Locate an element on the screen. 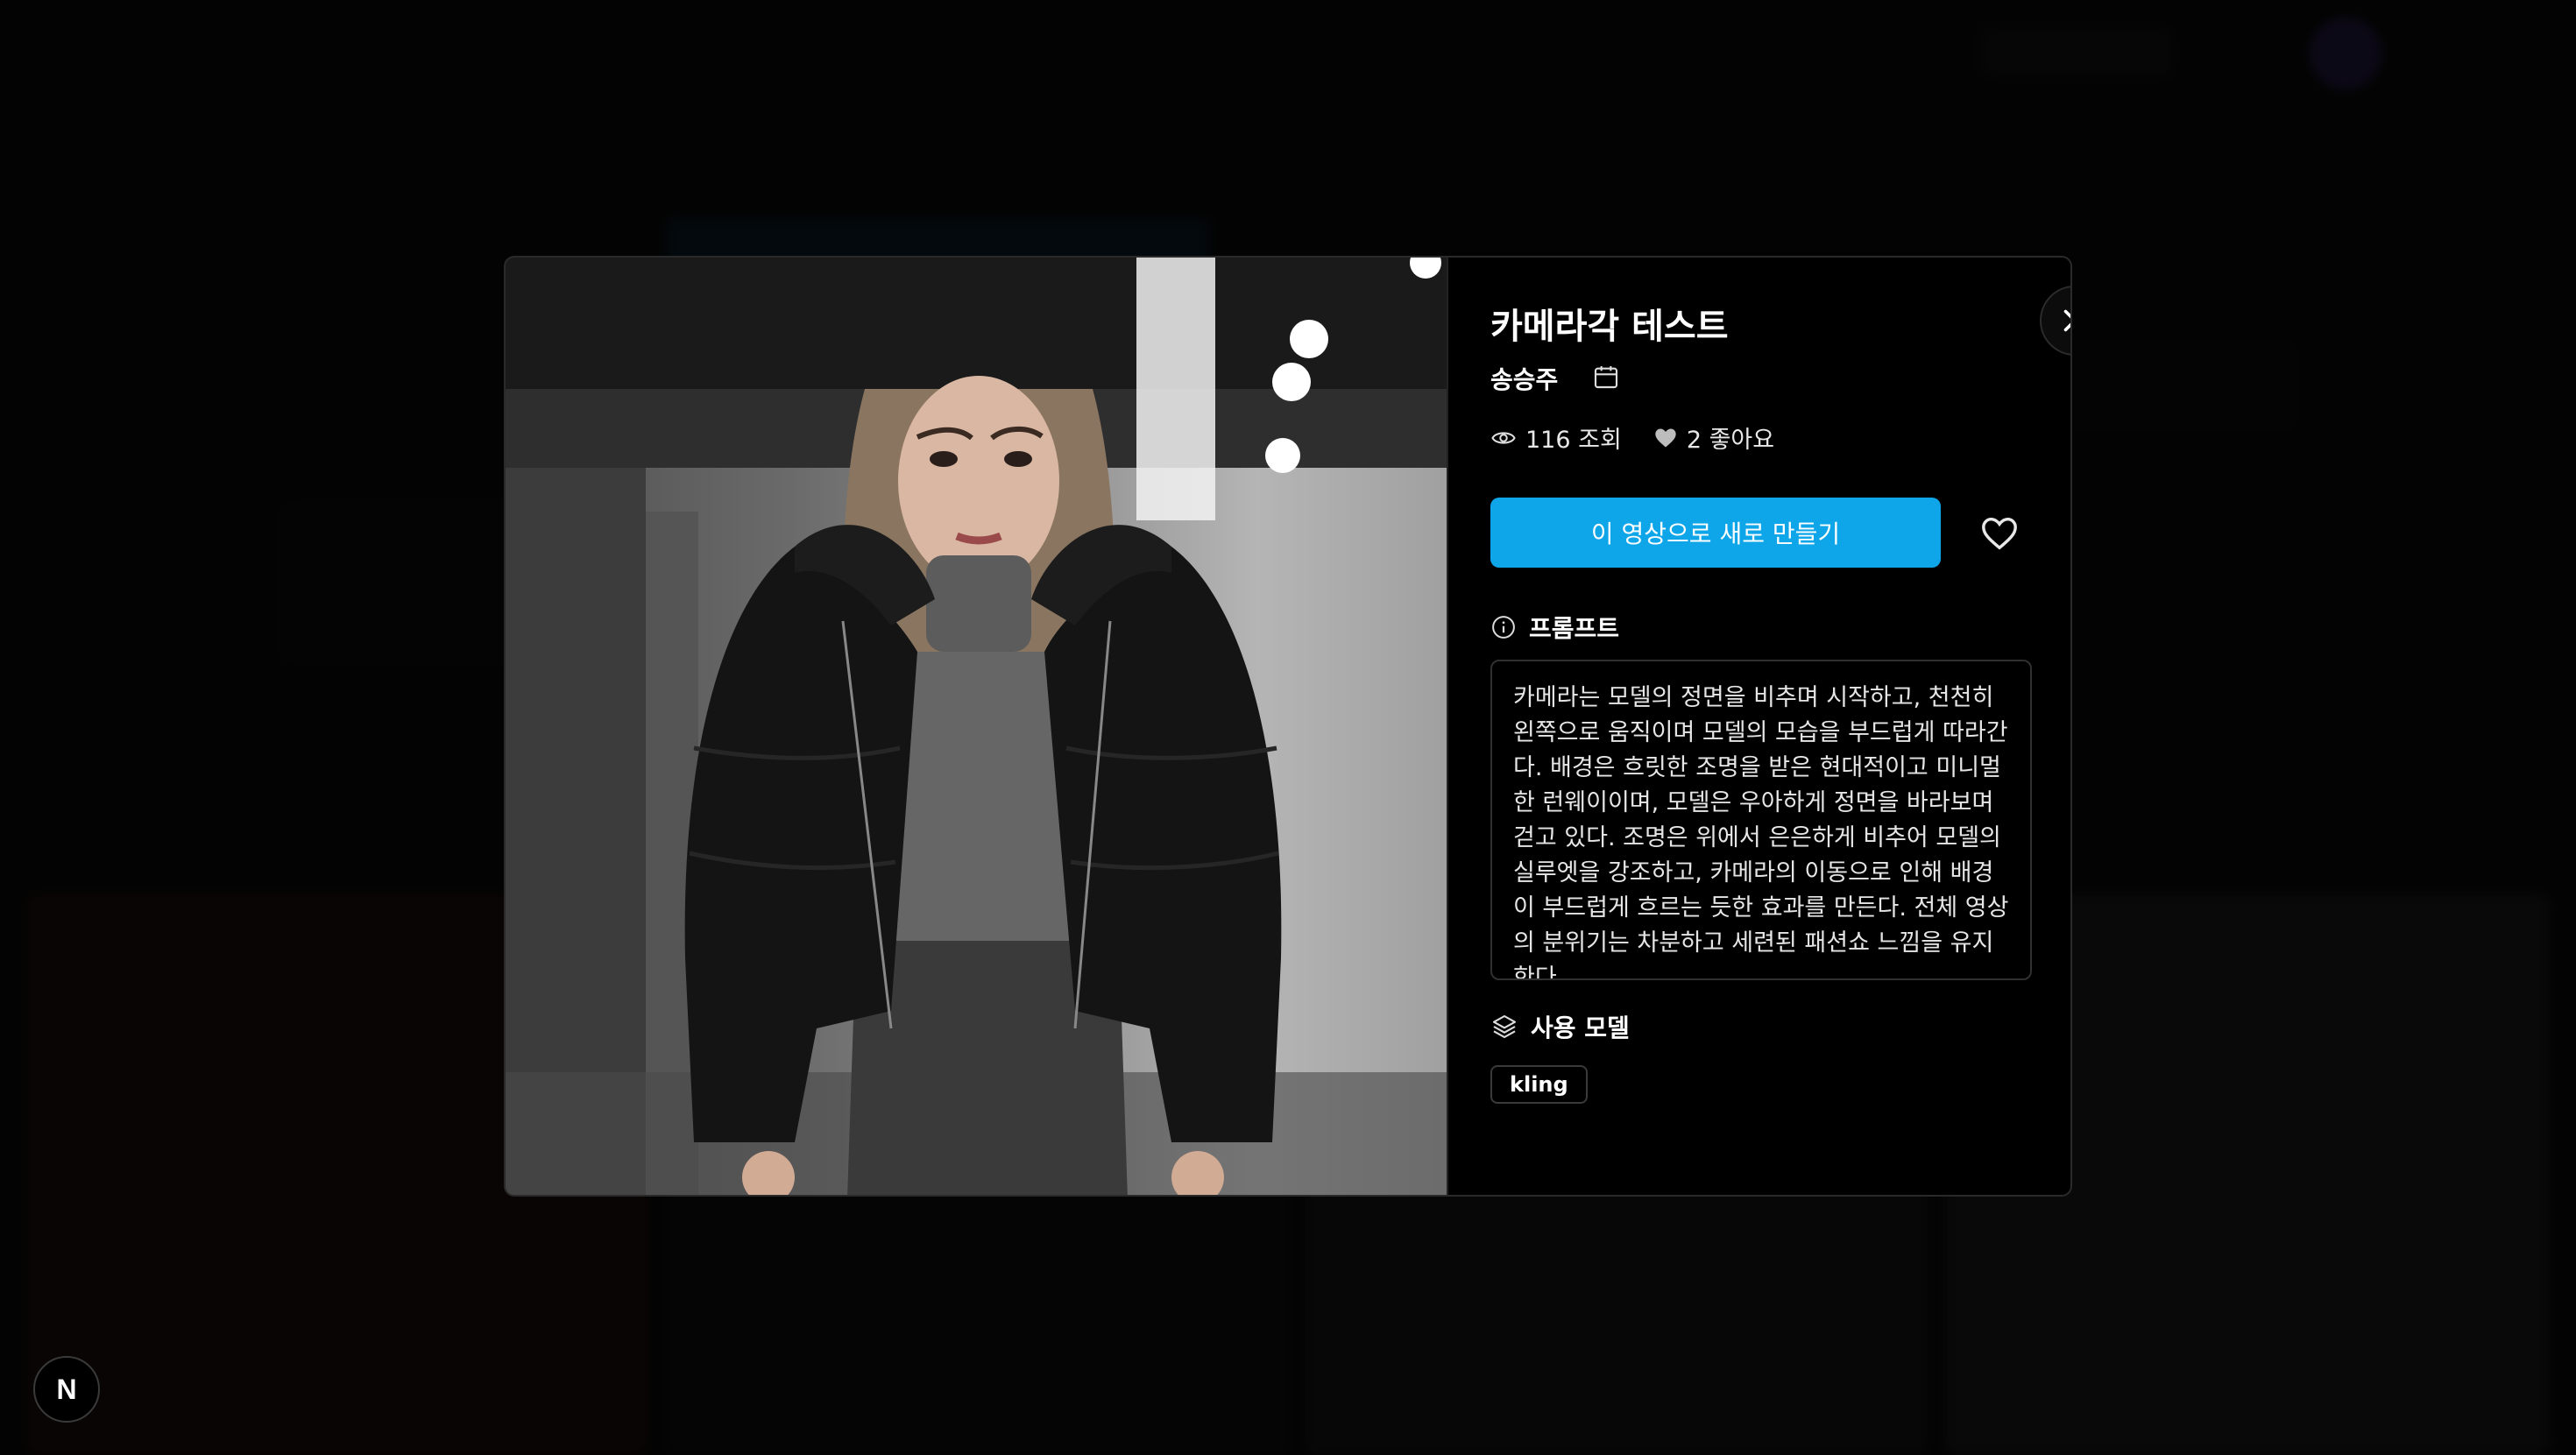 Image resolution: width=2576 pixels, height=1455 pixels. video-title: 카메라각 테스트 is located at coordinates (1609, 327).